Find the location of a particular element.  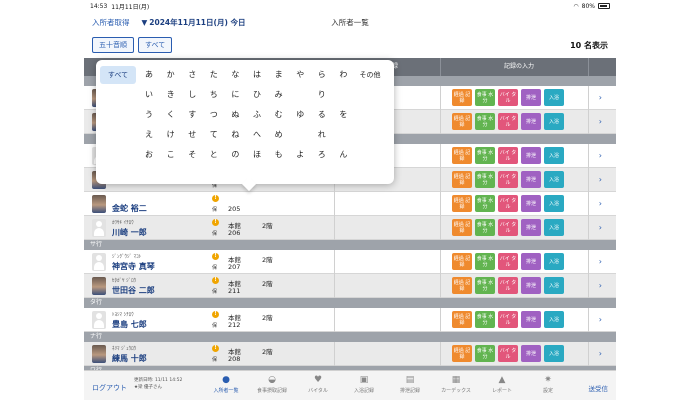

tab-bath: ▣ 入浴記録 is located at coordinates (364, 384).